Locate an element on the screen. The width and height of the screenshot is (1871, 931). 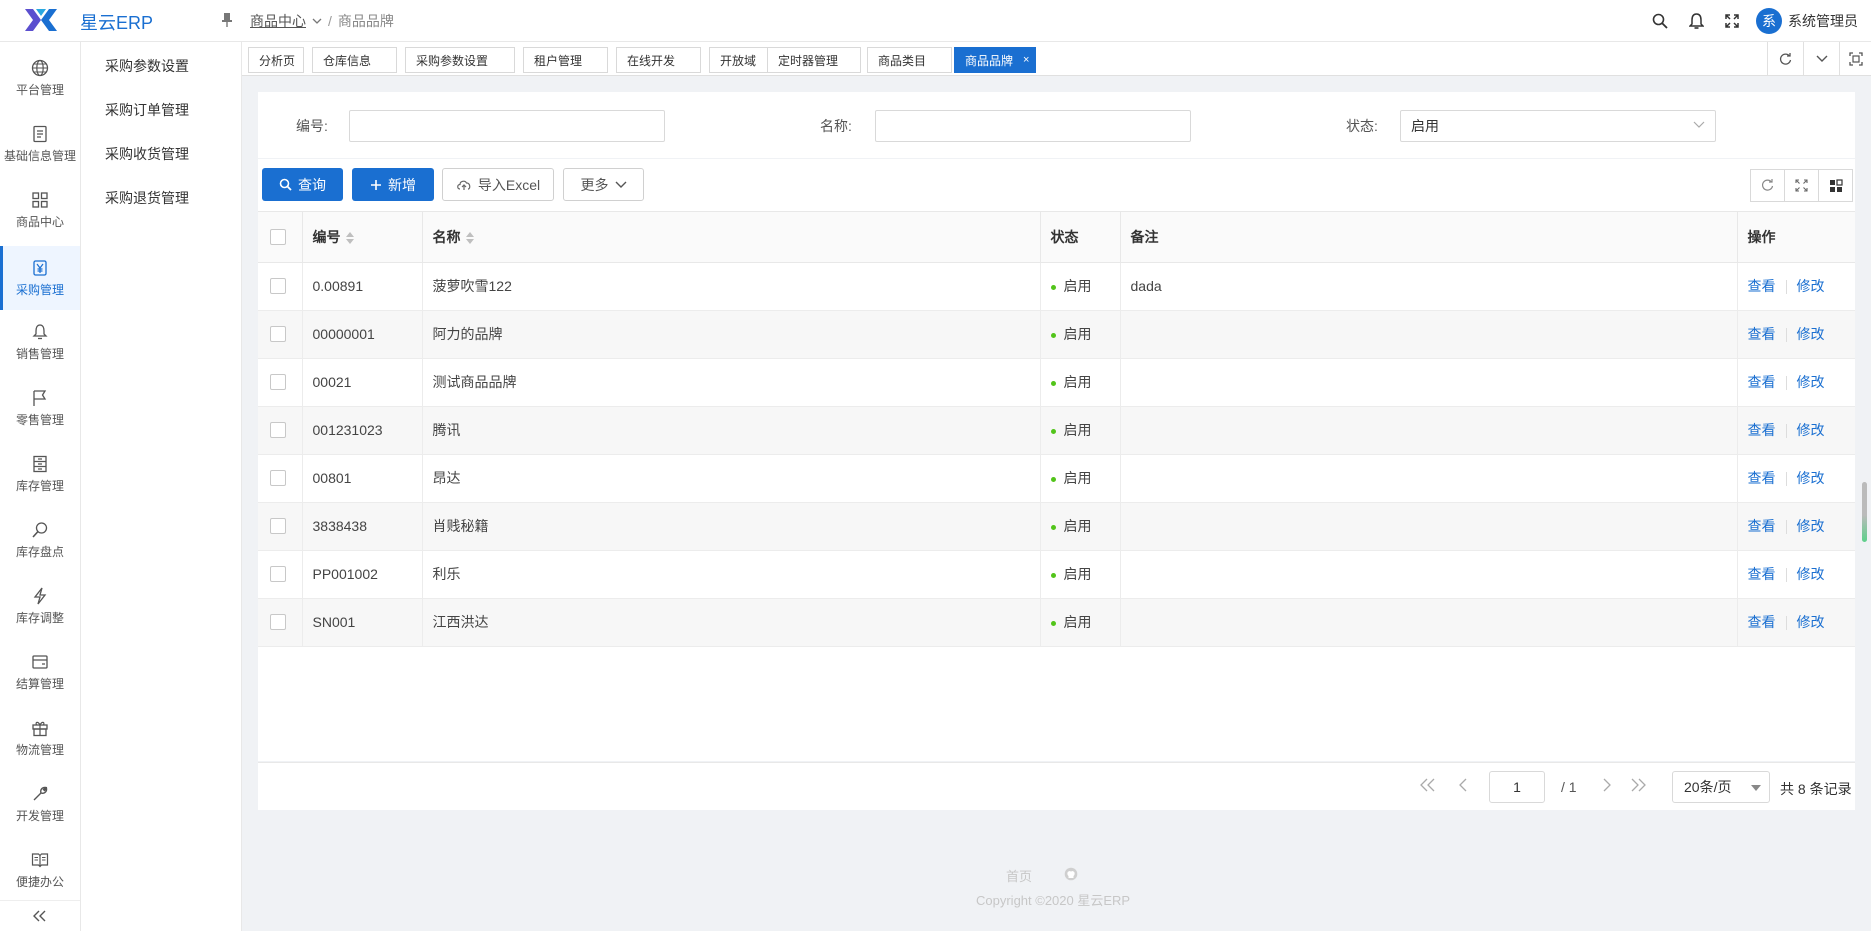
code-input is located at coordinates (507, 126).